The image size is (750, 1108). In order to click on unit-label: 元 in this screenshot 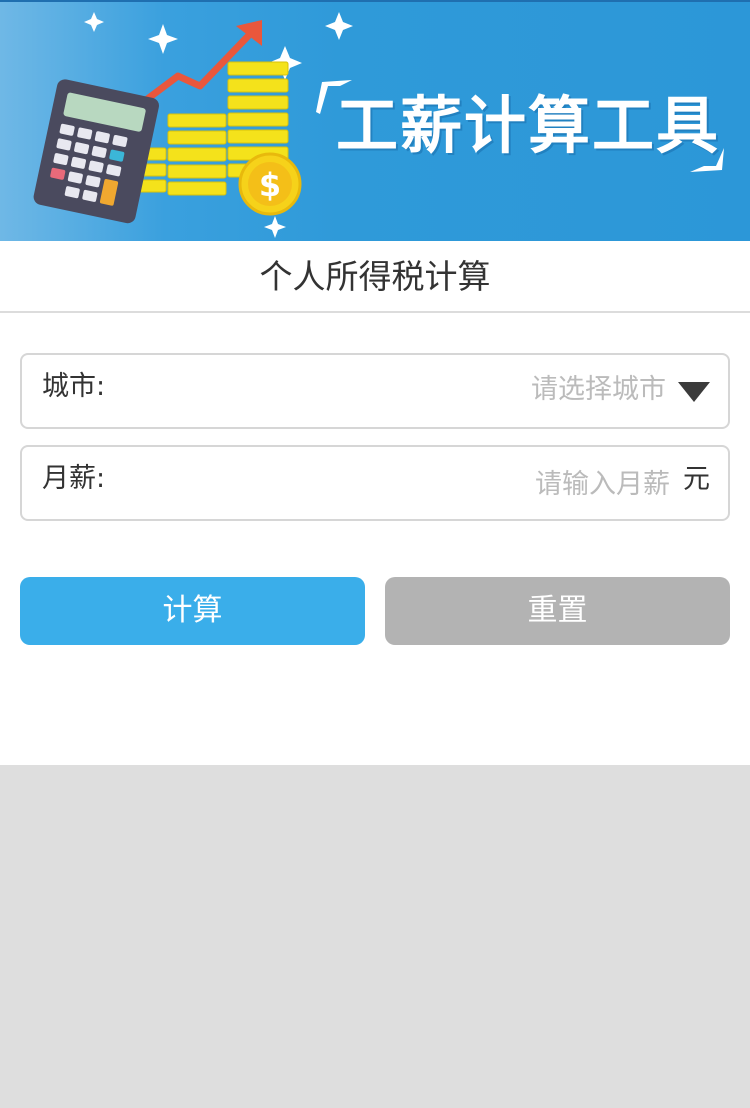, I will do `click(696, 479)`.